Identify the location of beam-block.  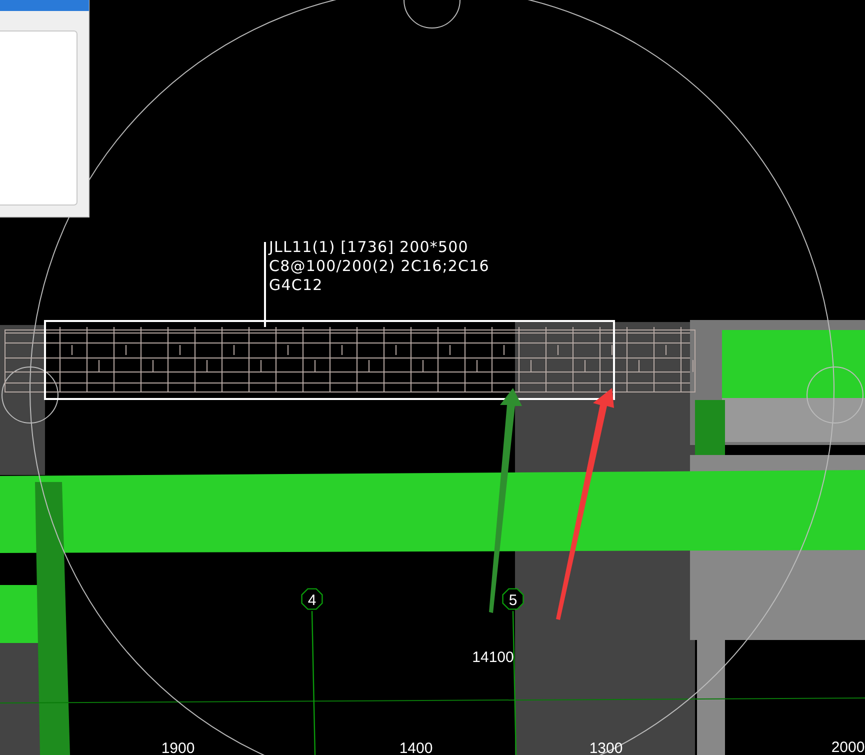
(19, 614).